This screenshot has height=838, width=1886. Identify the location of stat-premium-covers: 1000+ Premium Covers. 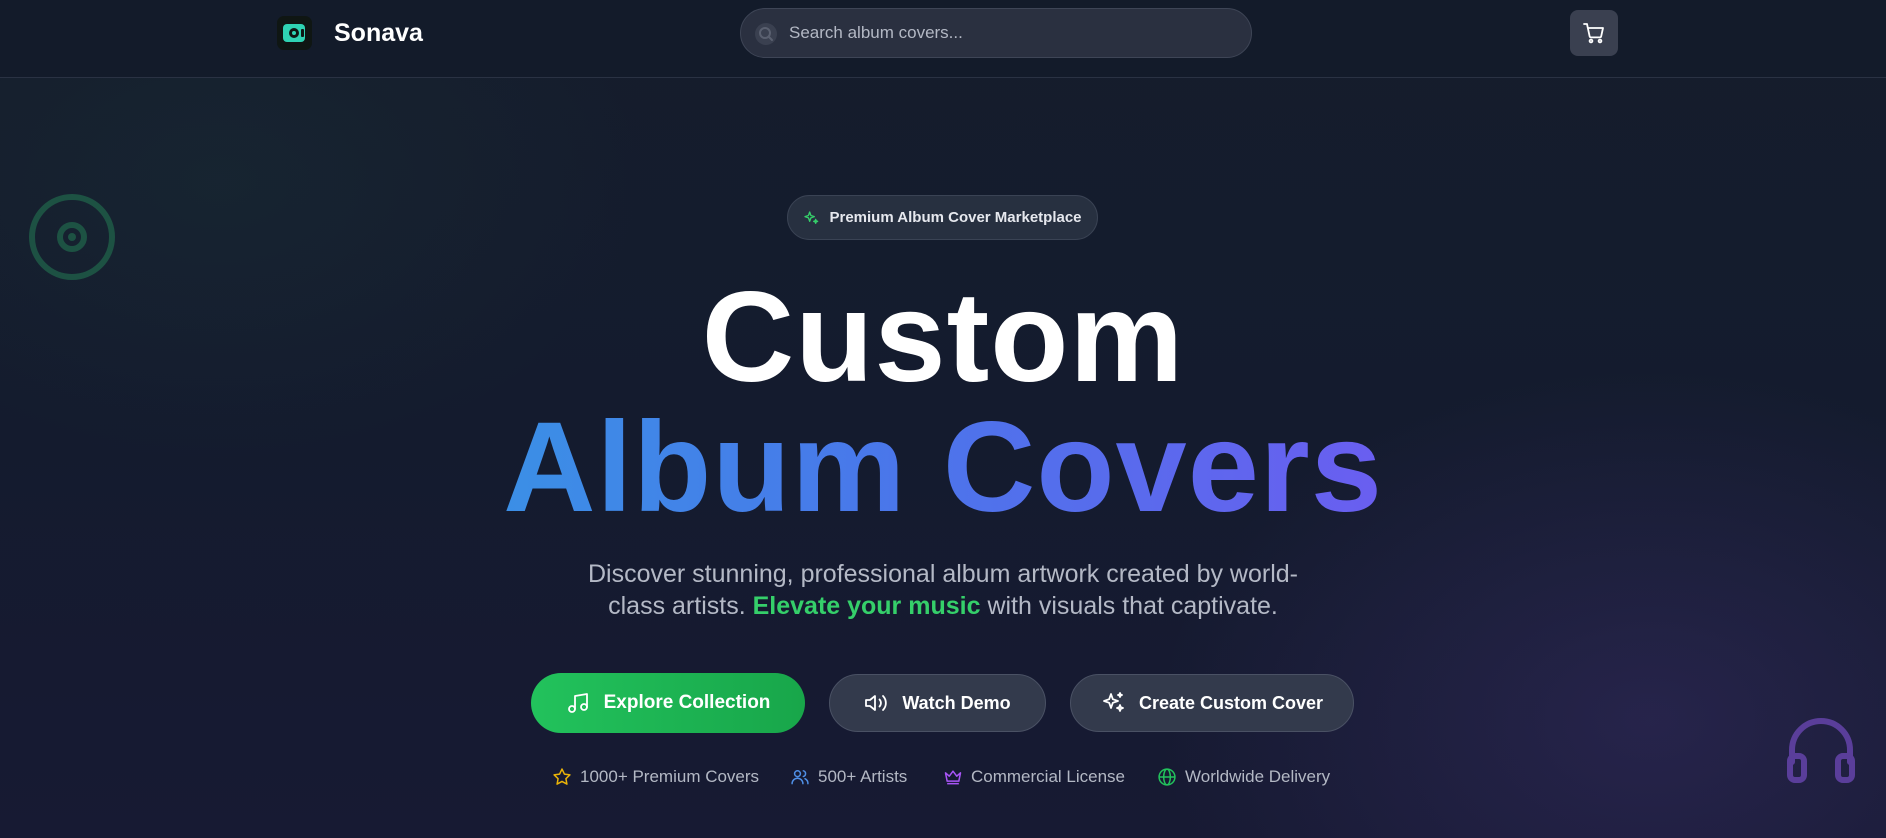
(655, 777).